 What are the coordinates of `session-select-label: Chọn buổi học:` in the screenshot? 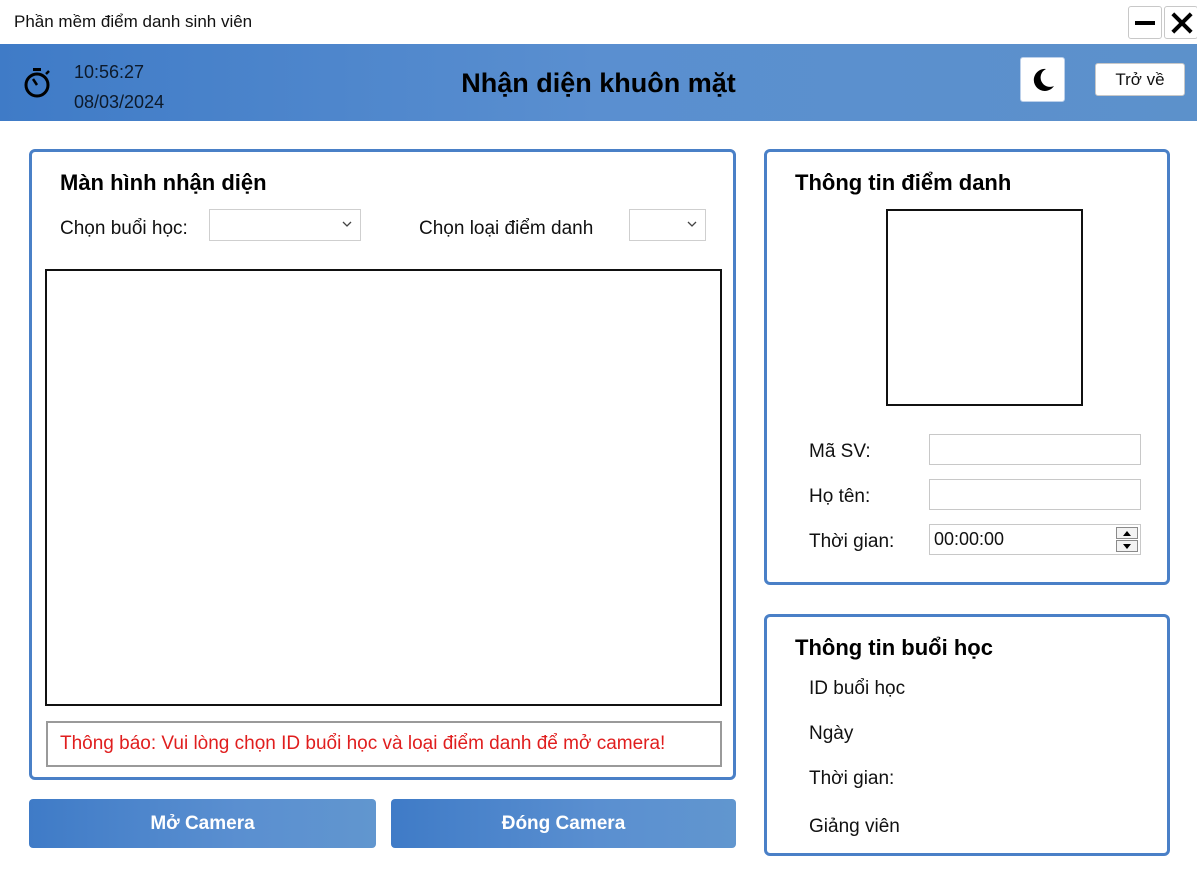 It's located at (124, 228).